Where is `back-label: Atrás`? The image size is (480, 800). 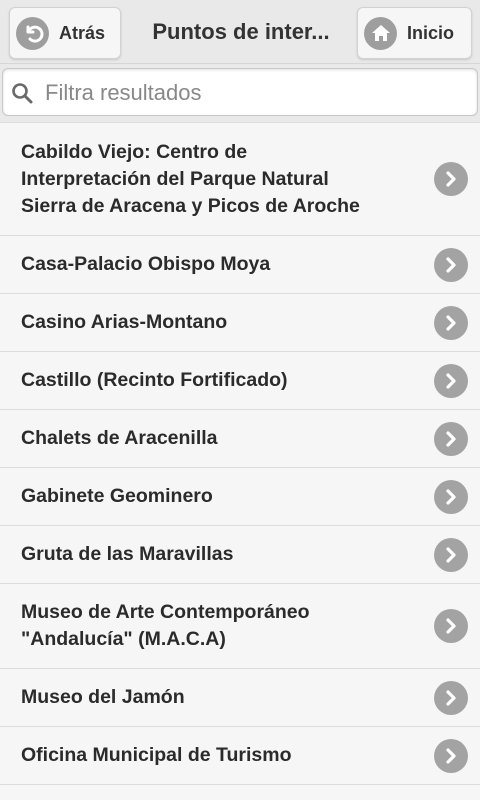 back-label: Atrás is located at coordinates (82, 32).